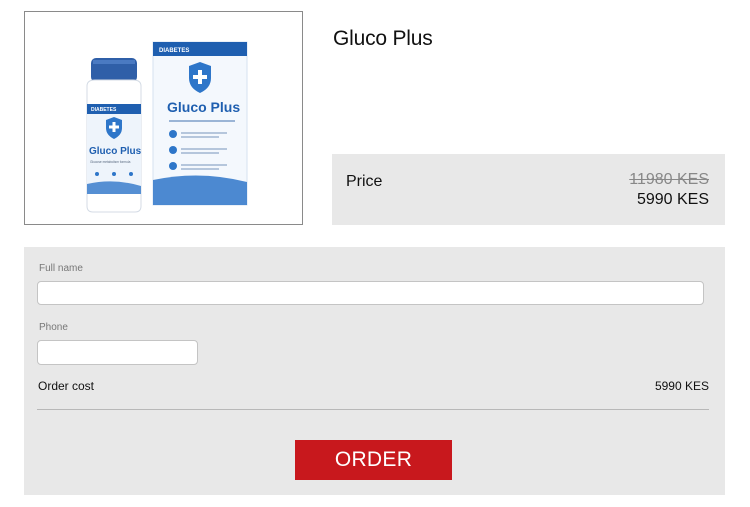  What do you see at coordinates (373, 460) in the screenshot?
I see `order-button: ORDER` at bounding box center [373, 460].